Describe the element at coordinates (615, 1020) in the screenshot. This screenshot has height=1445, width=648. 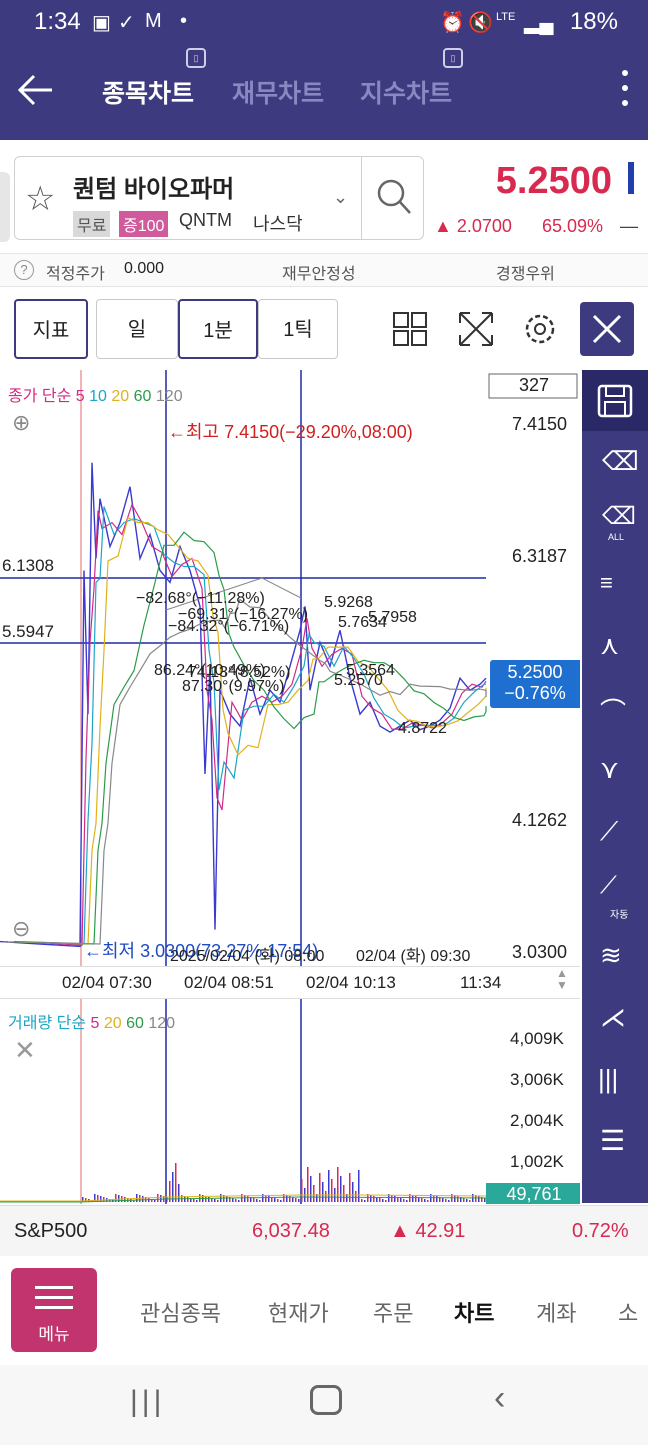
I see `fan-lines-button: ⋌` at that location.